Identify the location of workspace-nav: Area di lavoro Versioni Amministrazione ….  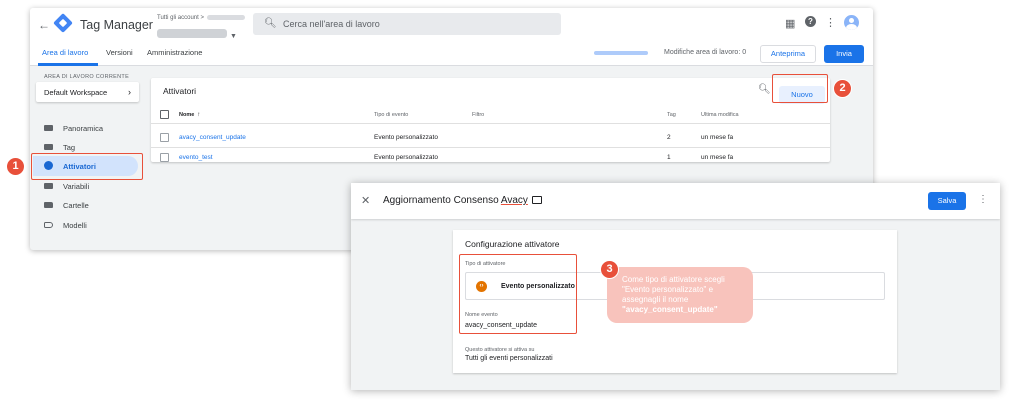
(451, 54).